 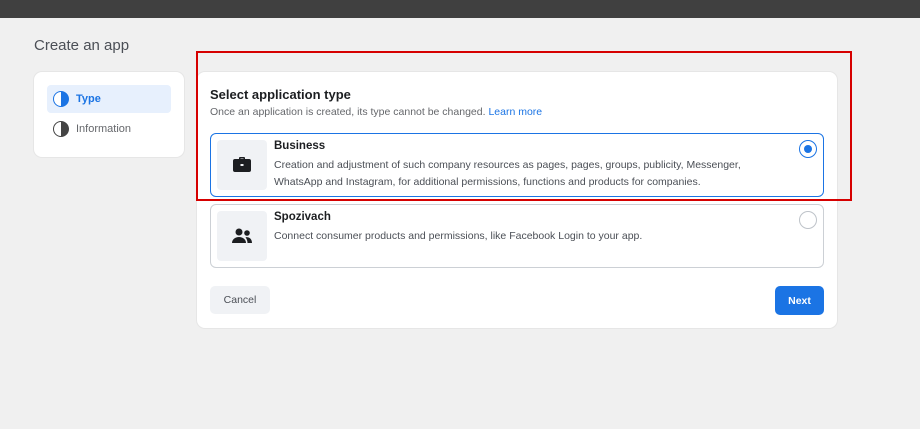 What do you see at coordinates (799, 300) in the screenshot?
I see `next-button: Next` at bounding box center [799, 300].